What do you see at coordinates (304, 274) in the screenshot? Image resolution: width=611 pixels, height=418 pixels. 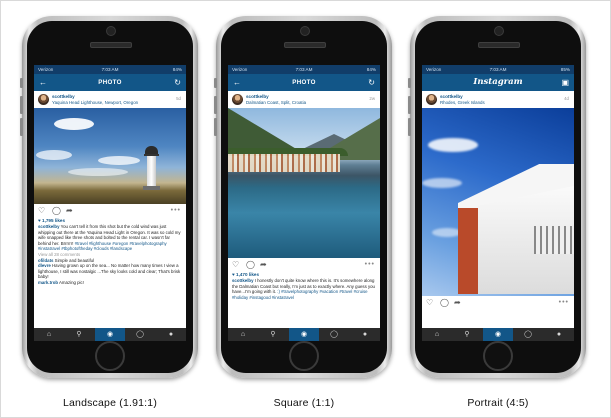 I see `like-count: ♥ 1,470 likes` at bounding box center [304, 274].